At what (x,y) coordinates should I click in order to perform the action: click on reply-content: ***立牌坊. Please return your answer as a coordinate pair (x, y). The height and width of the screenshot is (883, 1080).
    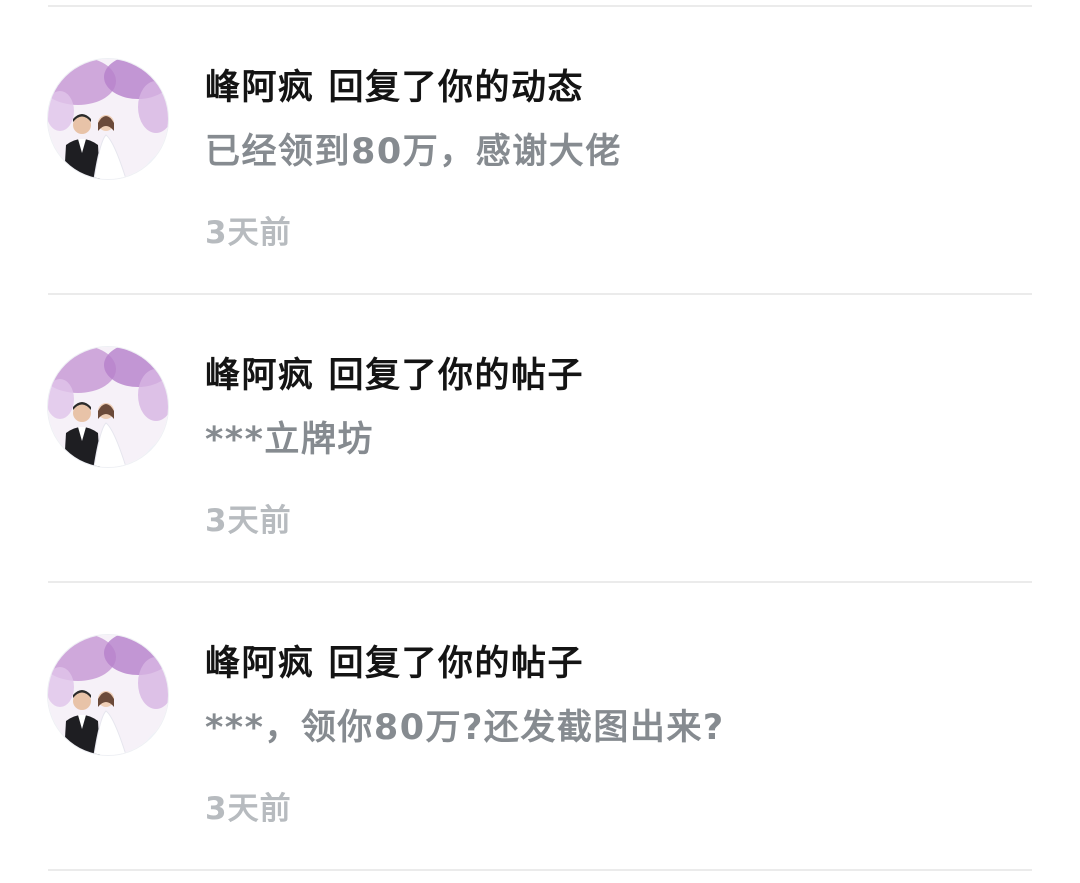
    Looking at the image, I should click on (289, 440).